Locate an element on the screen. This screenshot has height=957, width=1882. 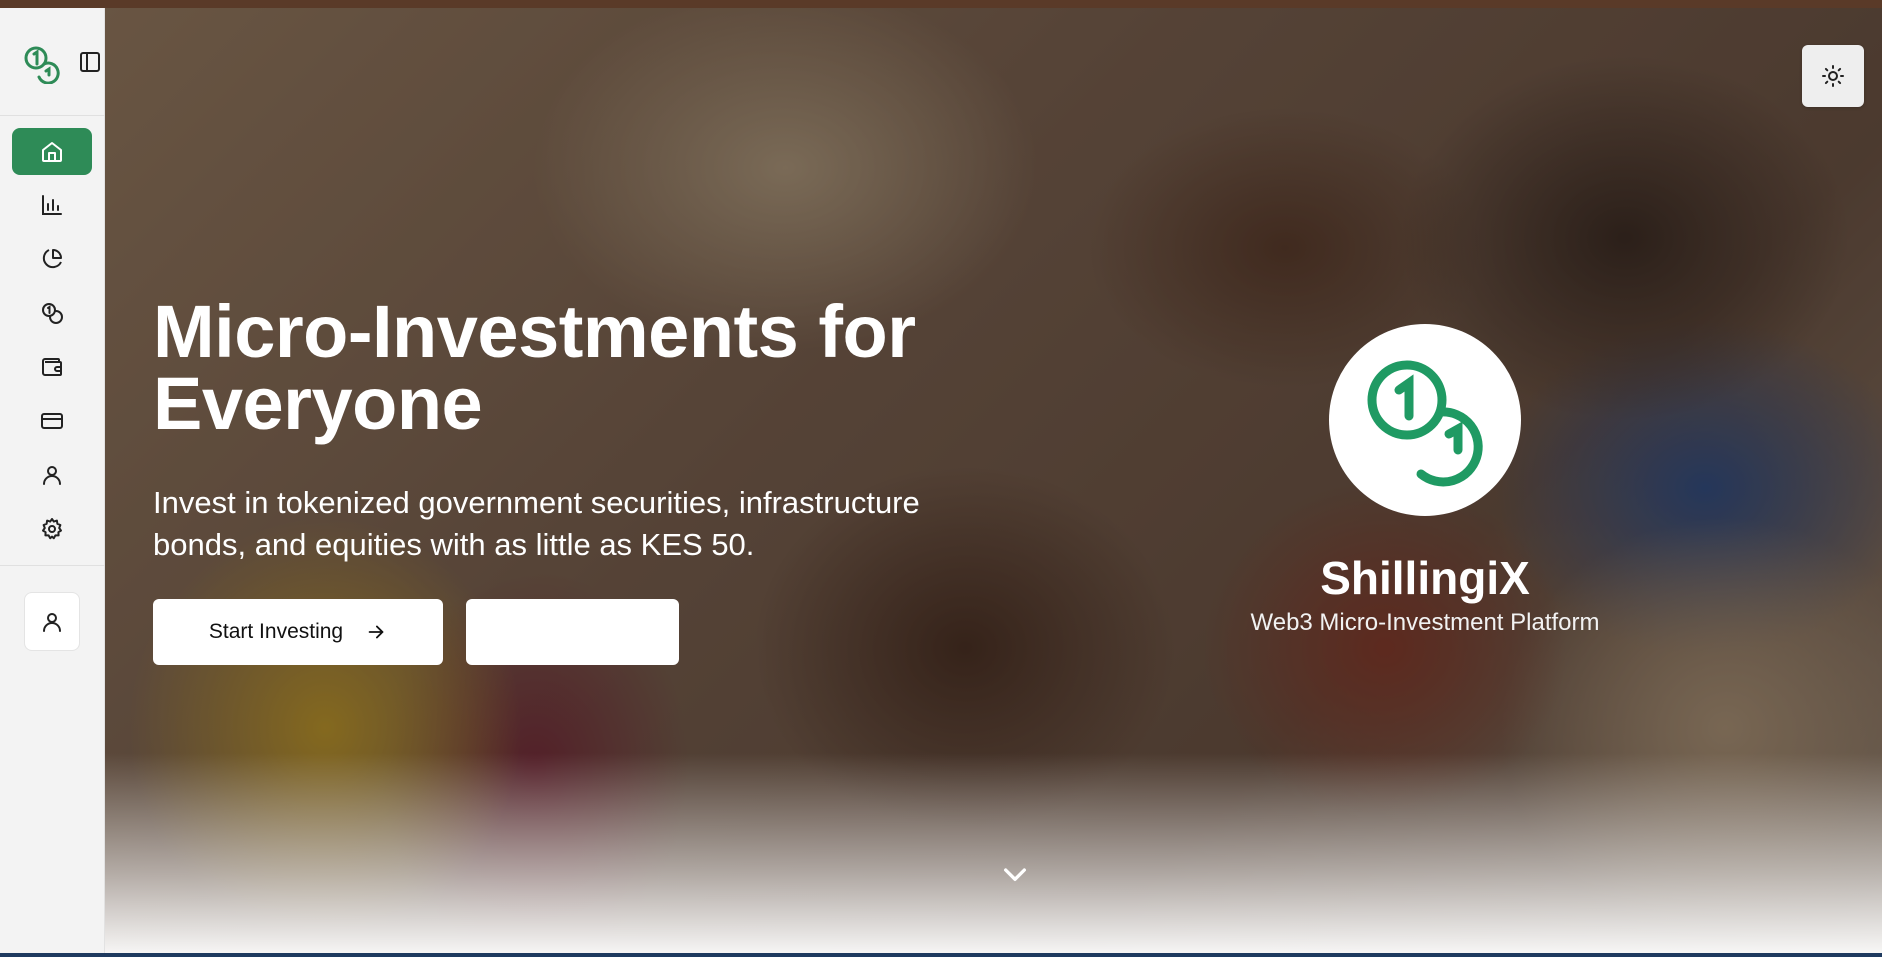
hero-title: Micro-Investments for Everyone is located at coordinates (534, 367).